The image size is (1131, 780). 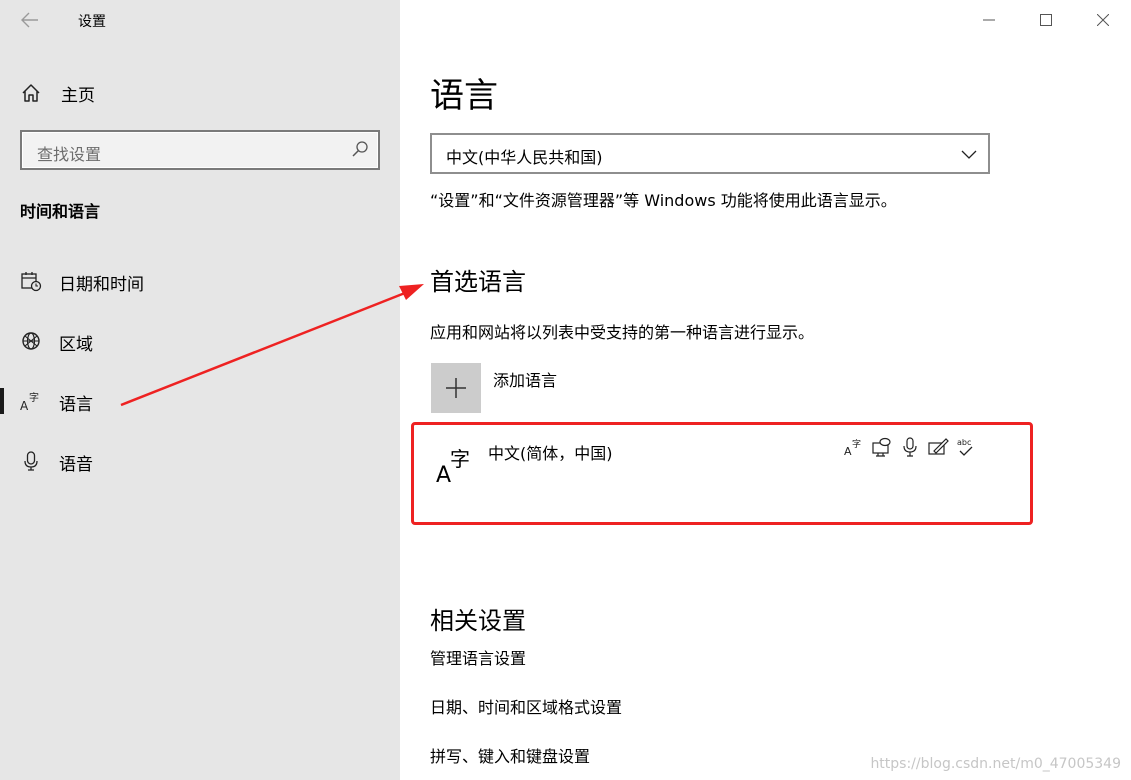 I want to click on language-features: A 字 abc, so click(x=910, y=447).